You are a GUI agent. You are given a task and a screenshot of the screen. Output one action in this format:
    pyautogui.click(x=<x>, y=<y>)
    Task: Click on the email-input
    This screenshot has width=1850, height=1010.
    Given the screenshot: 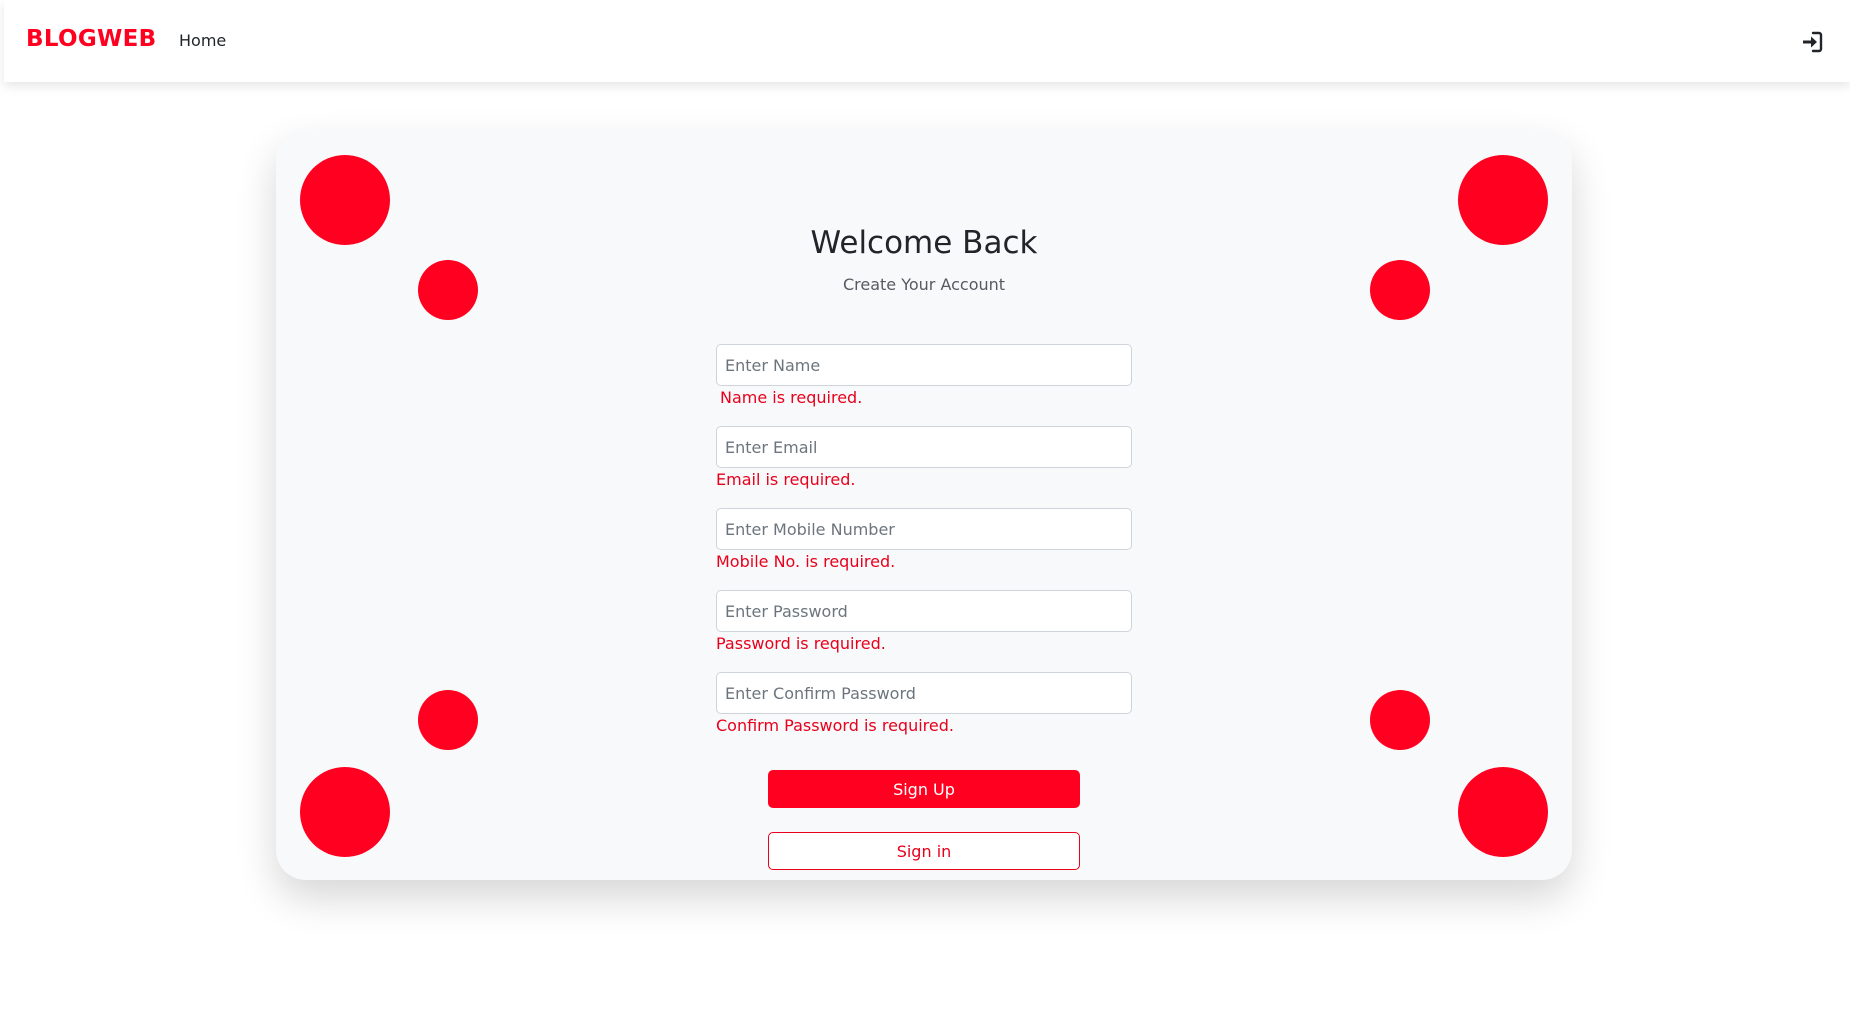 What is the action you would take?
    pyautogui.click(x=924, y=447)
    